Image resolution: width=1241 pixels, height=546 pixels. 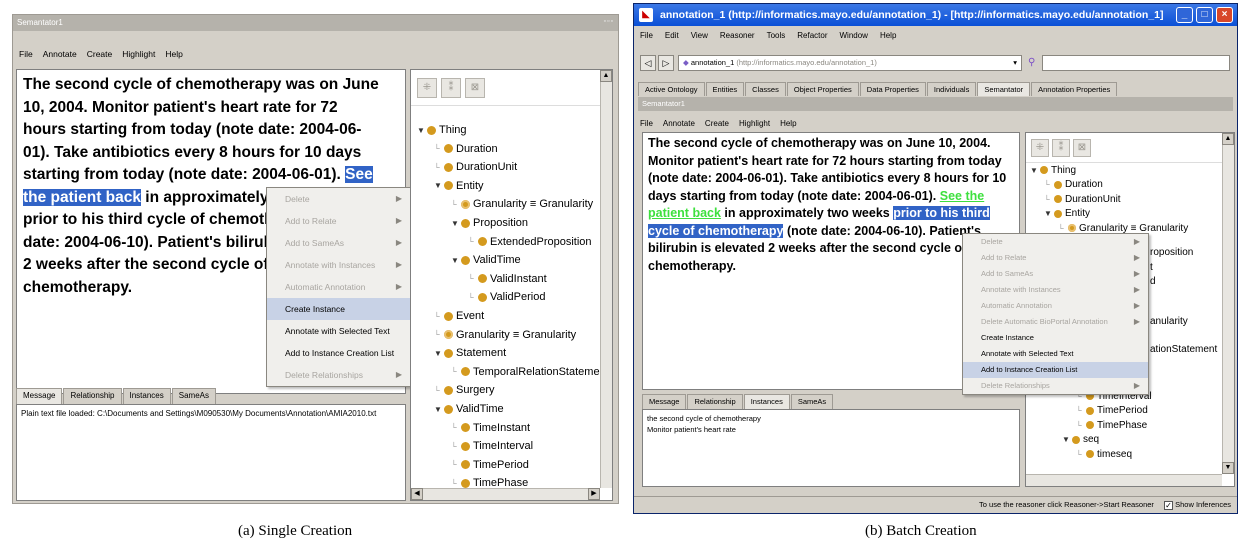 What do you see at coordinates (1004, 89) in the screenshot?
I see `tab-semantator: Semantator` at bounding box center [1004, 89].